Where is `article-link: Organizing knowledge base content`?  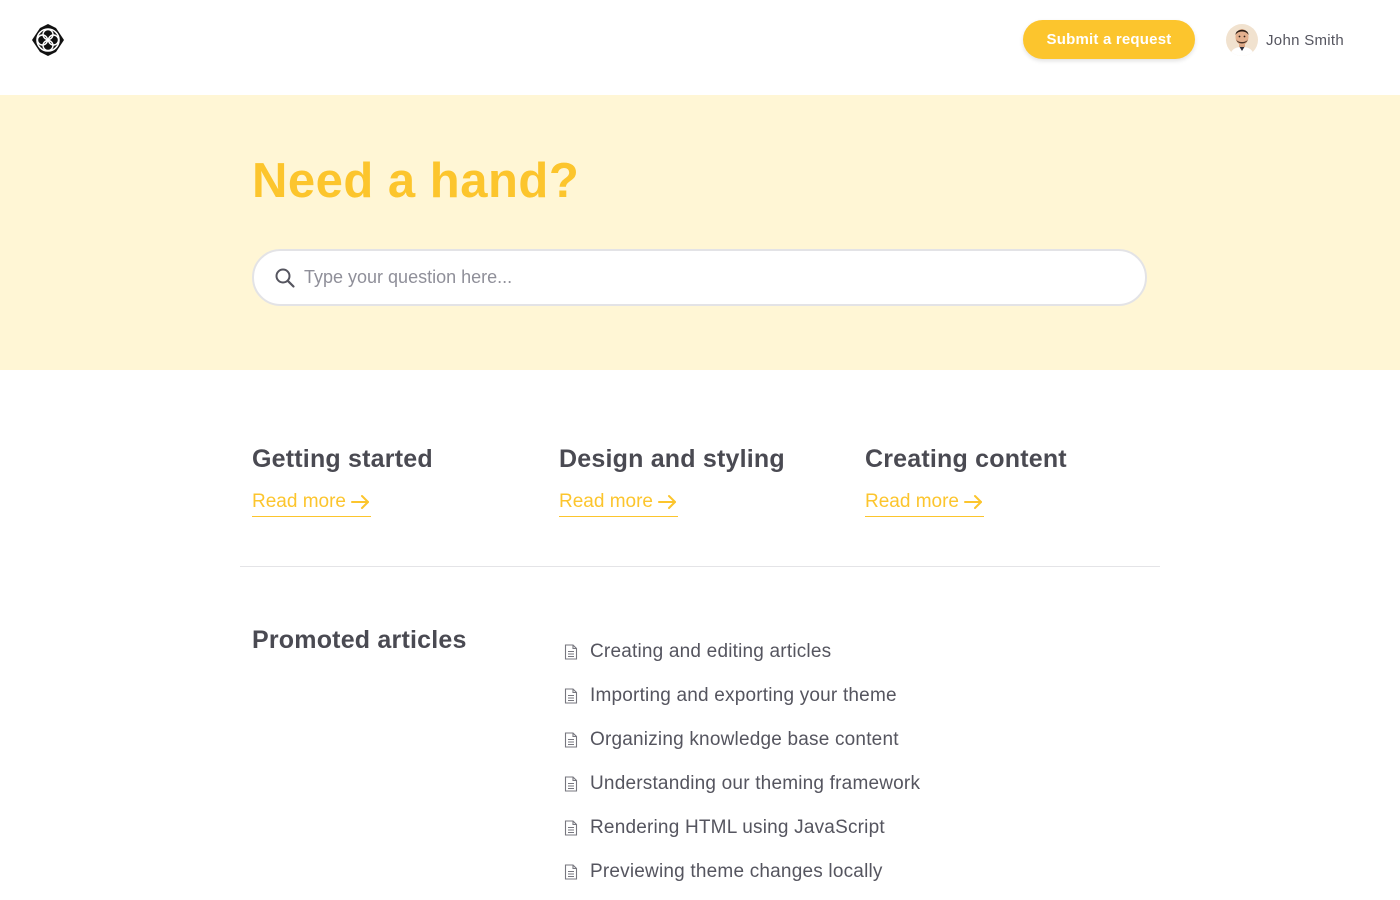
article-link: Organizing knowledge base content is located at coordinates (744, 740).